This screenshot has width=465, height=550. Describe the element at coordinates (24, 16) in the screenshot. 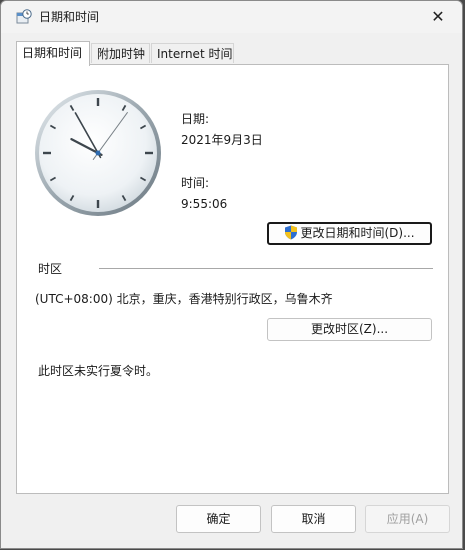

I see `date-time-app-icon` at that location.